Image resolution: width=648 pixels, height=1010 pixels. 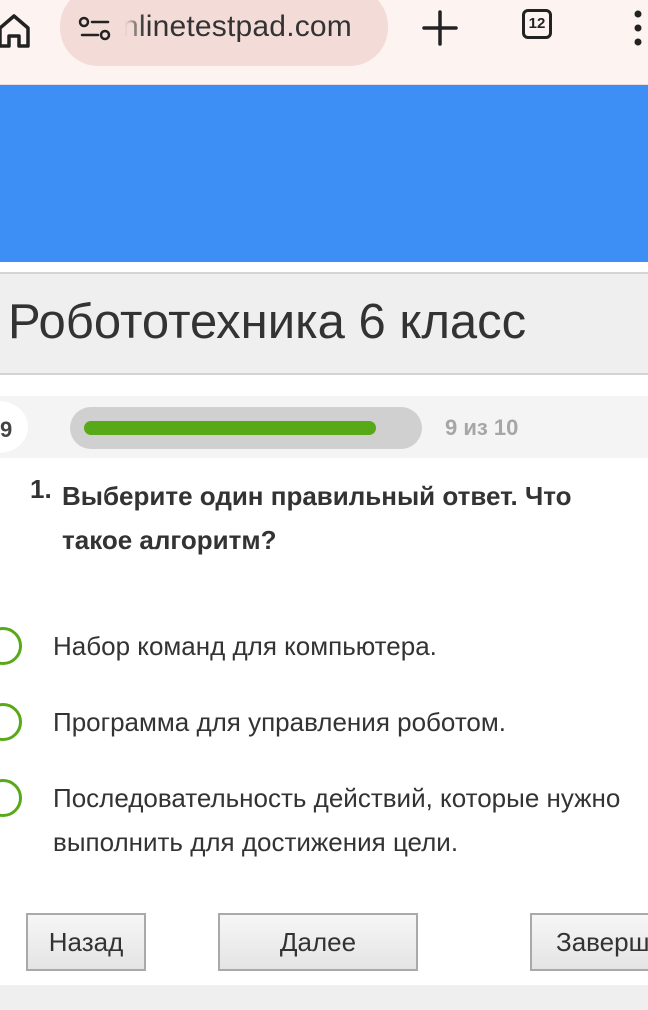 What do you see at coordinates (86, 942) in the screenshot?
I see `back-button: Назад` at bounding box center [86, 942].